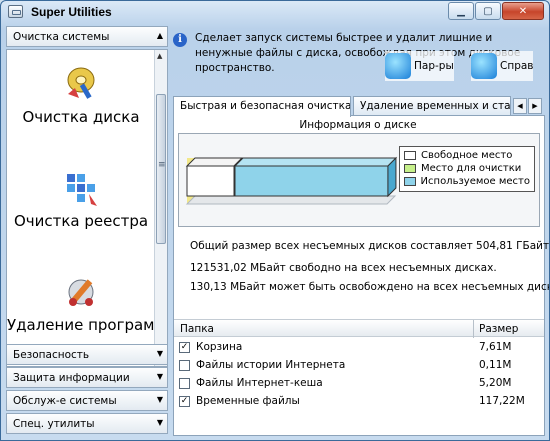 Image resolution: width=550 pixels, height=441 pixels. I want to click on scroll-up-arrow-icon: ▲, so click(159, 56).